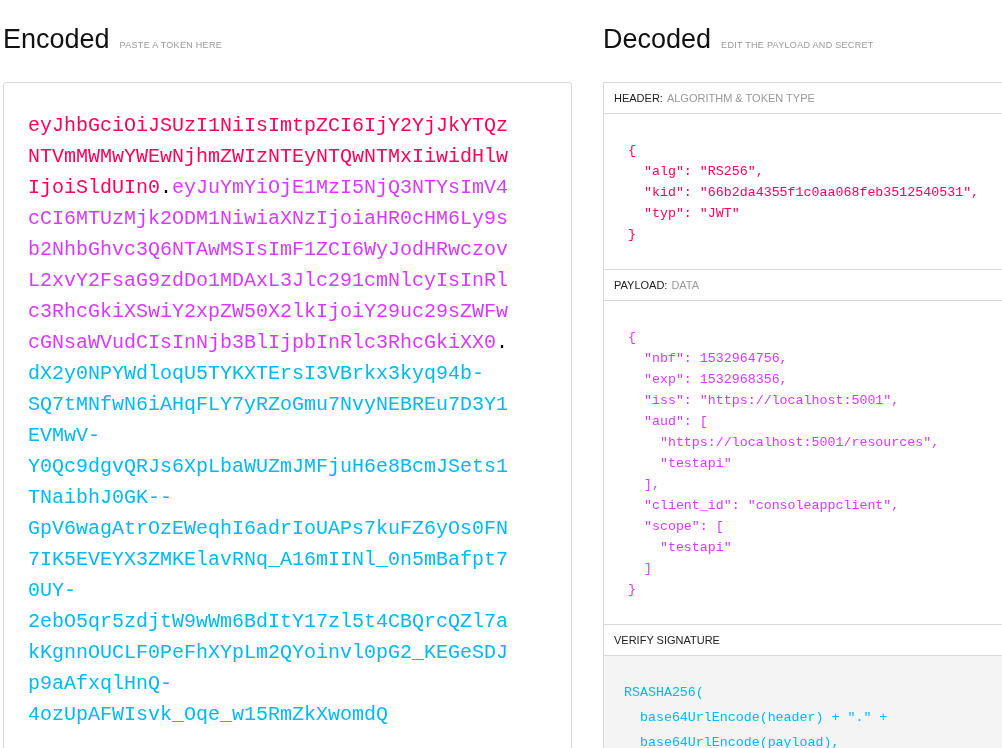 The height and width of the screenshot is (748, 1002). I want to click on token-line: 0UY-, so click(52, 591).